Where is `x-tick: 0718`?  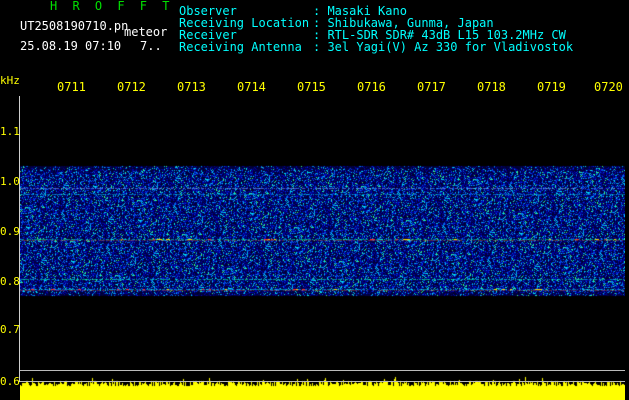
x-tick: 0718 is located at coordinates (491, 87).